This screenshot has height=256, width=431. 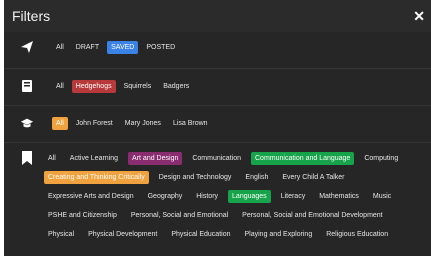 I want to click on tag-chip: Physical Development, so click(x=122, y=234).